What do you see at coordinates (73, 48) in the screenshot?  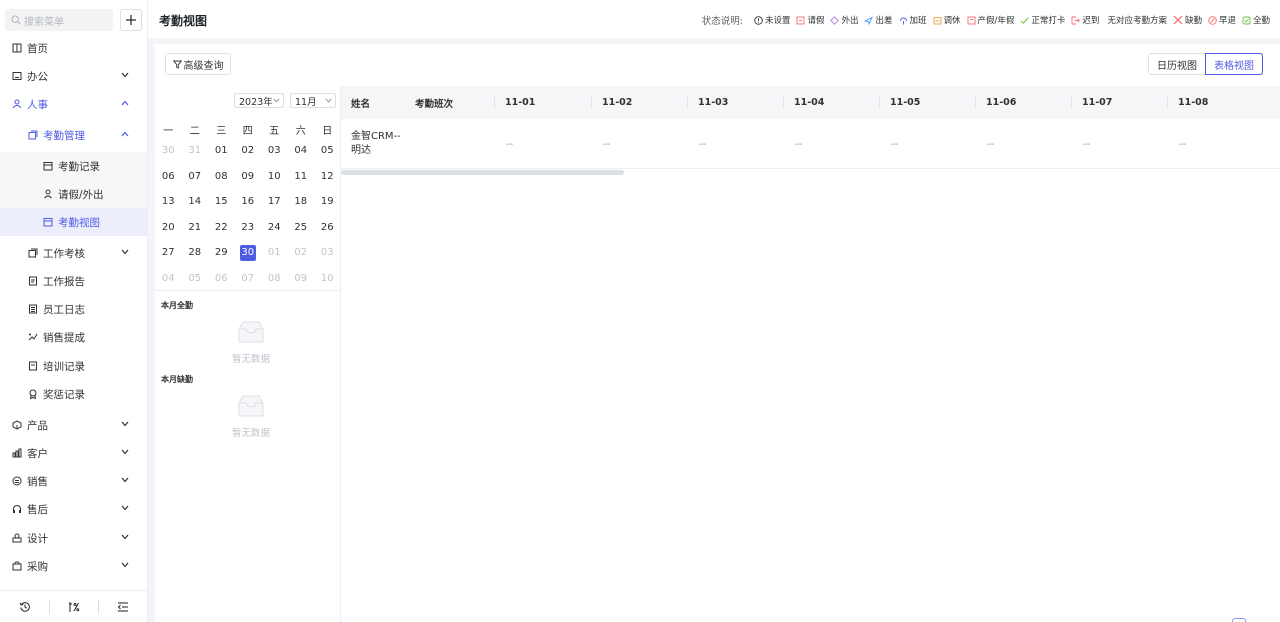 I see `sidebar-item-home: 首页` at bounding box center [73, 48].